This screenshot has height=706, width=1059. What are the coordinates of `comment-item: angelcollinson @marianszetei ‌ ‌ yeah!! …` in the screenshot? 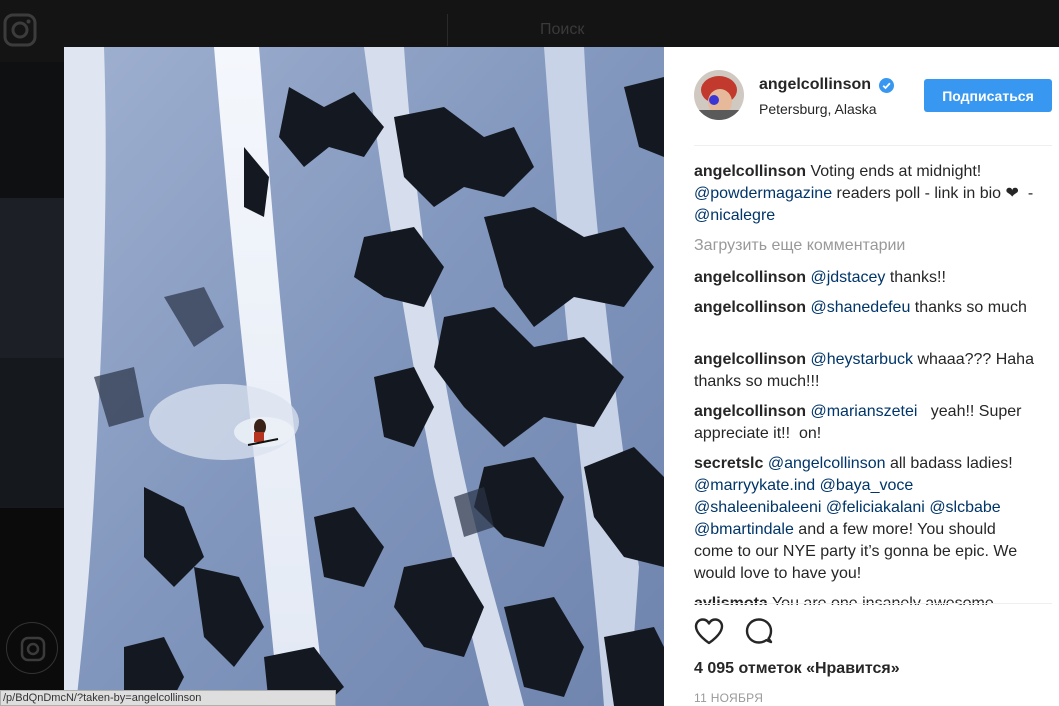 It's located at (866, 423).